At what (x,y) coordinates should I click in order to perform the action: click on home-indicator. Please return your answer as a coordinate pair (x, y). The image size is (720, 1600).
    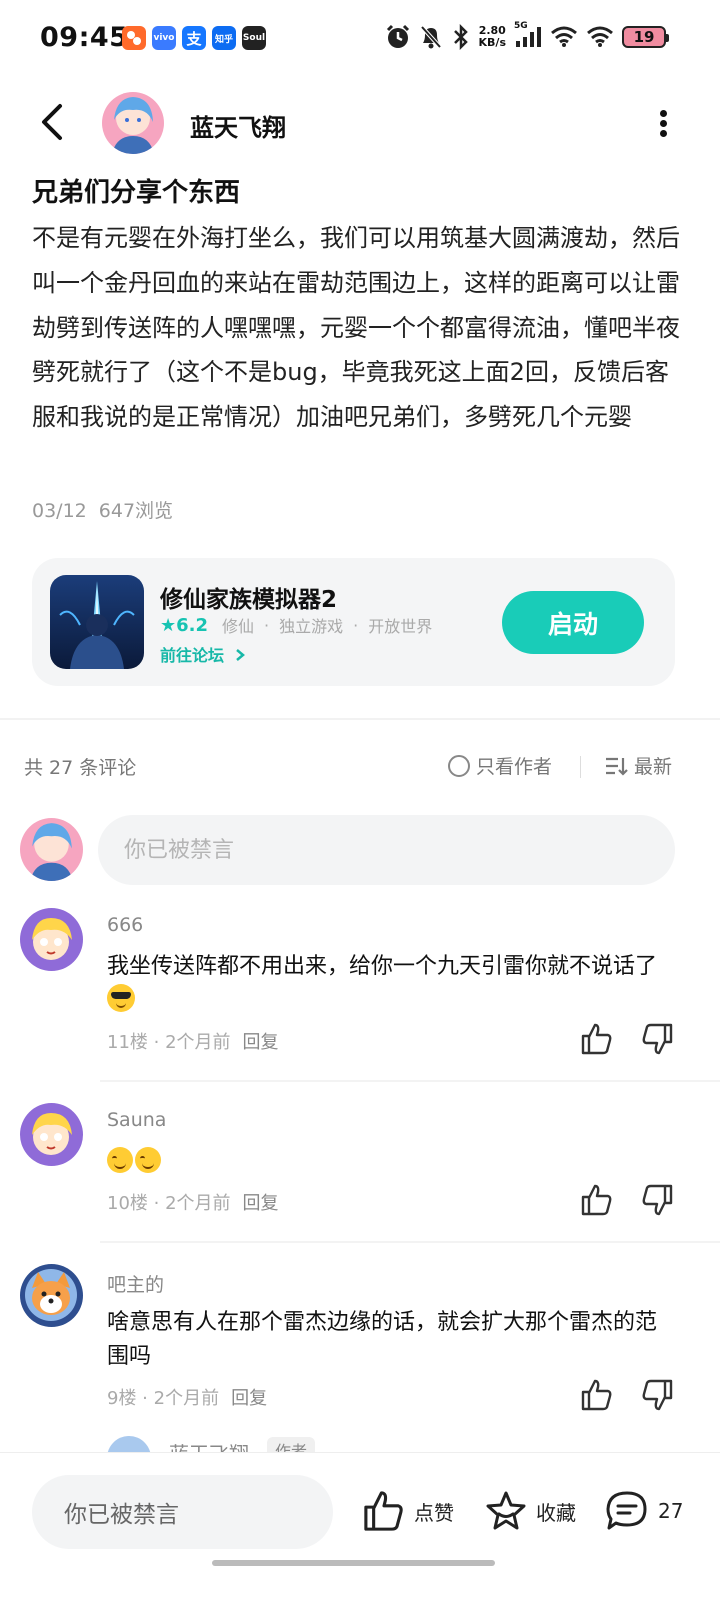
    Looking at the image, I should click on (353, 1563).